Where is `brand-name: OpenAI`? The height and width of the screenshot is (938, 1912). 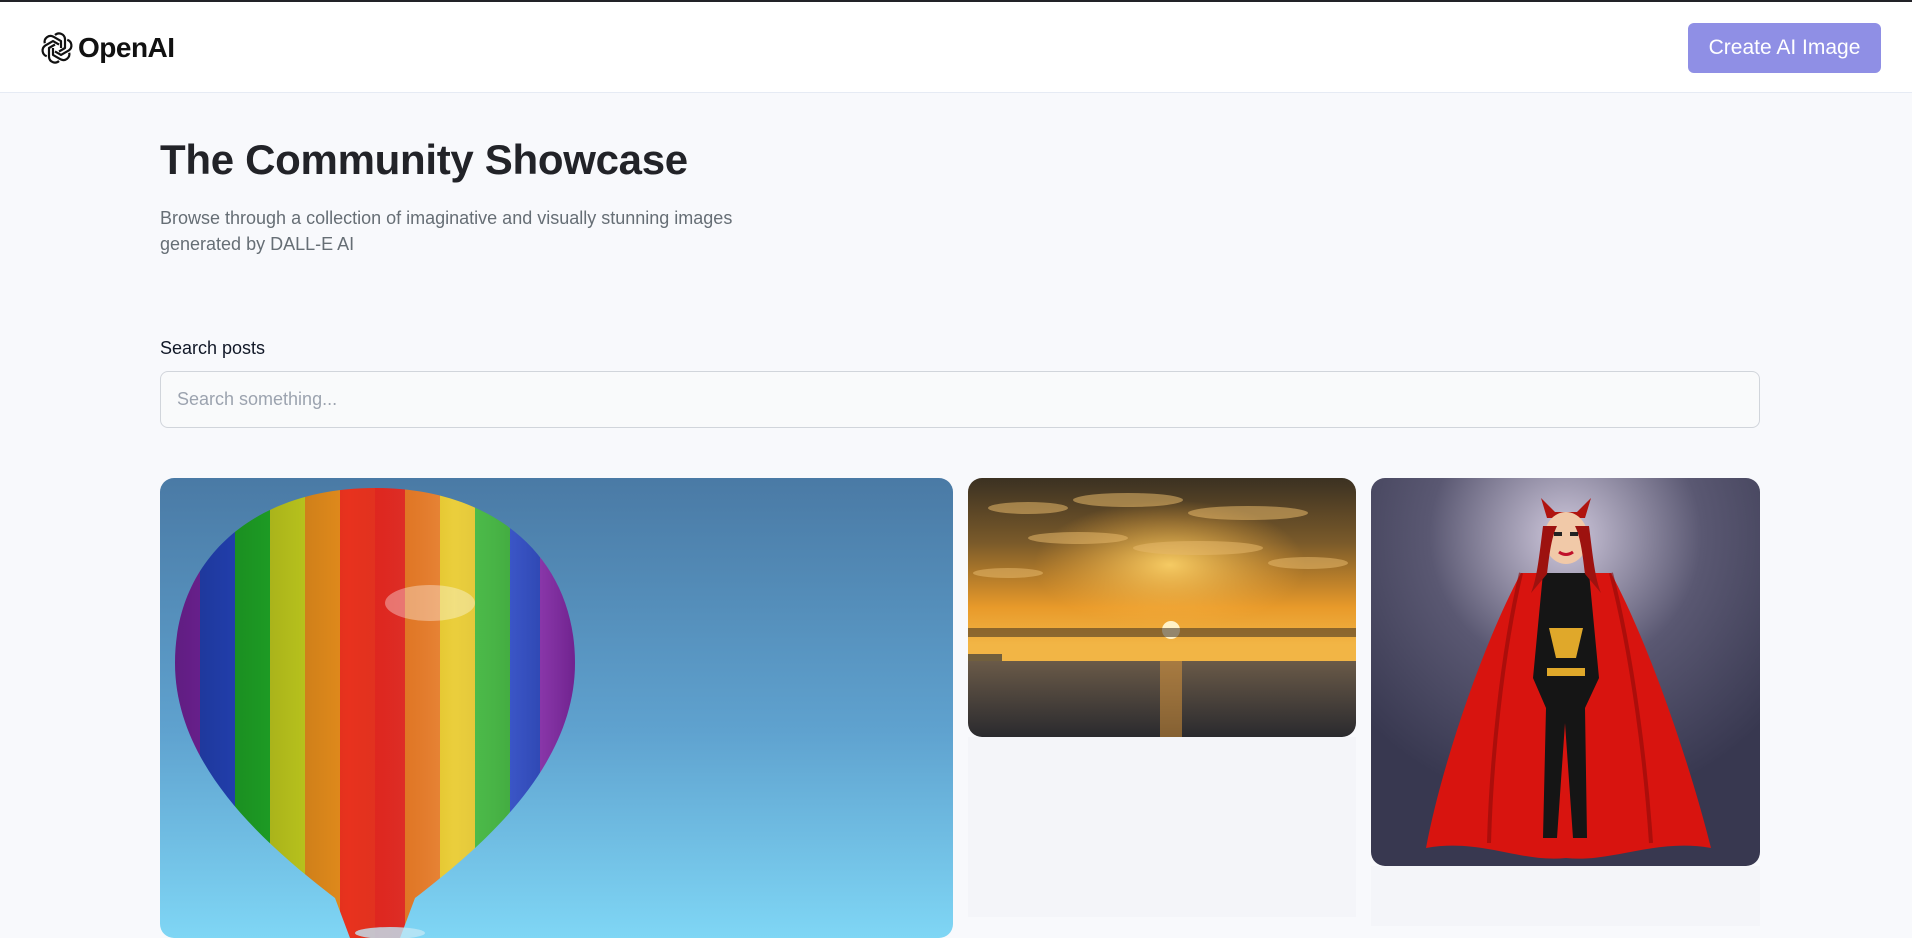 brand-name: OpenAI is located at coordinates (126, 47).